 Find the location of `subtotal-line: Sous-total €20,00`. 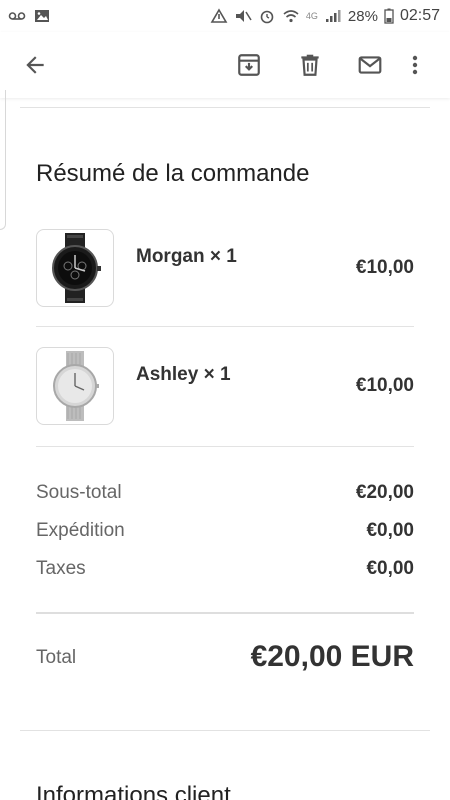

subtotal-line: Sous-total €20,00 is located at coordinates (225, 495).